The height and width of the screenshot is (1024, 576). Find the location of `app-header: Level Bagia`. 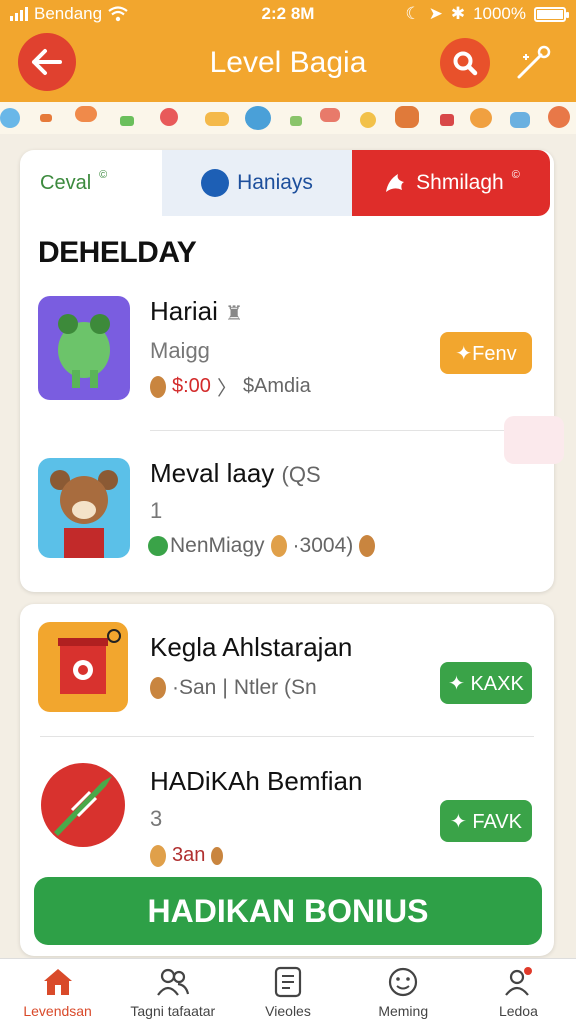

app-header: Level Bagia is located at coordinates (288, 65).